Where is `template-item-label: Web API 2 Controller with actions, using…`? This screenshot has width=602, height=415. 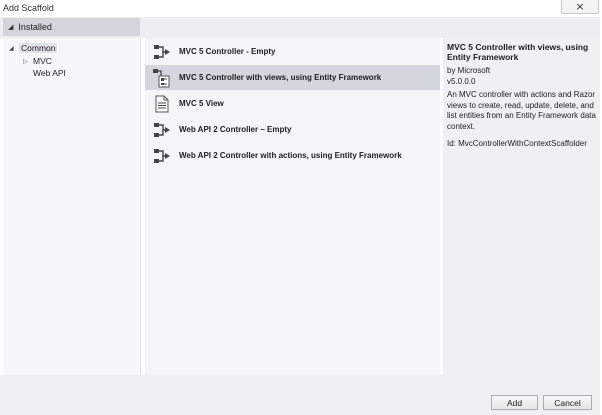 template-item-label: Web API 2 Controller with actions, using… is located at coordinates (290, 155).